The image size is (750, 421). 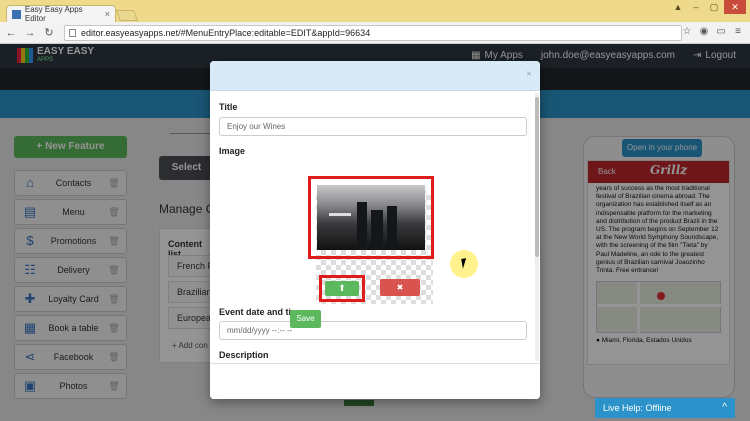 What do you see at coordinates (11, 33) in the screenshot?
I see `back-arrow-icon: ←` at bounding box center [11, 33].